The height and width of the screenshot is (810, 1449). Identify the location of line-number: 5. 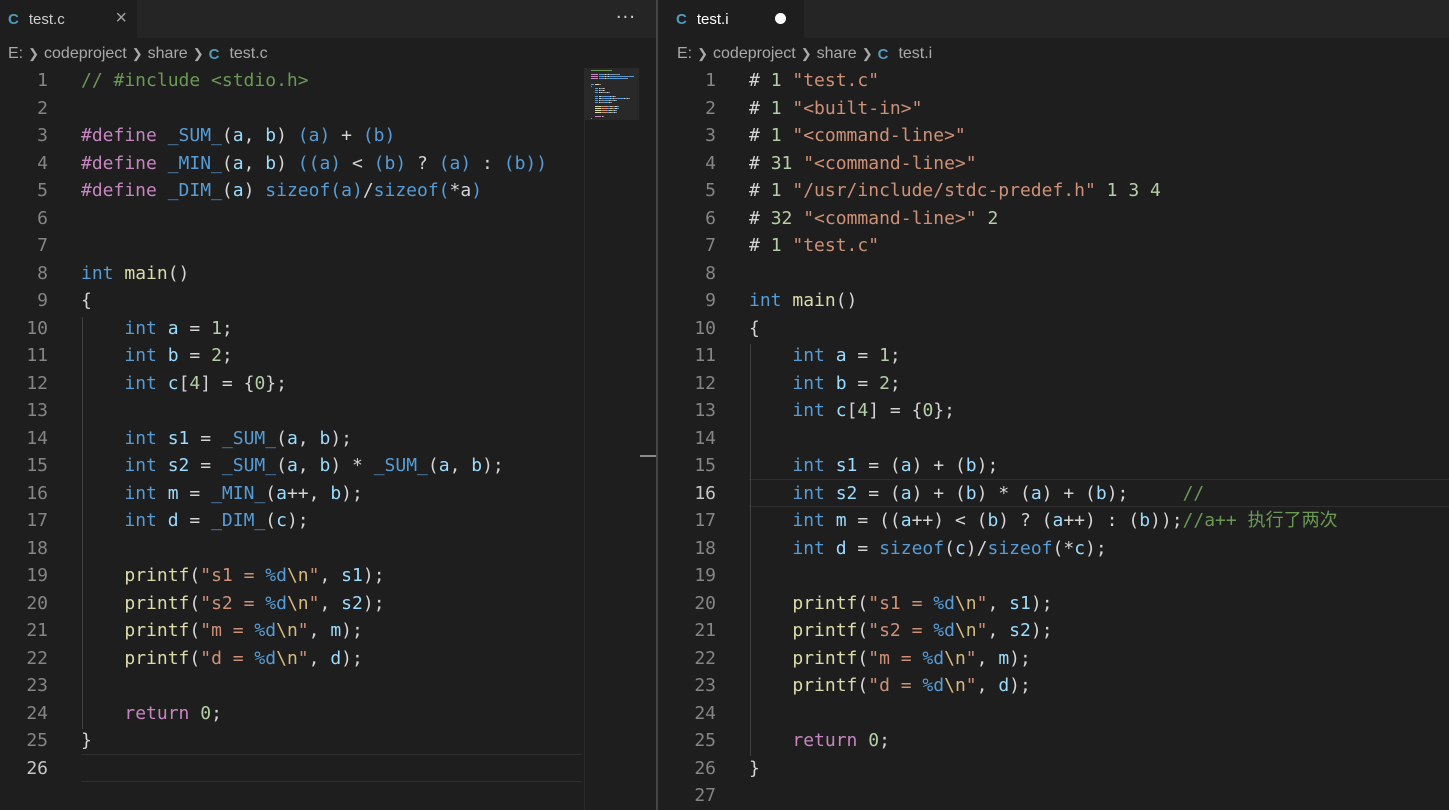
(710, 190).